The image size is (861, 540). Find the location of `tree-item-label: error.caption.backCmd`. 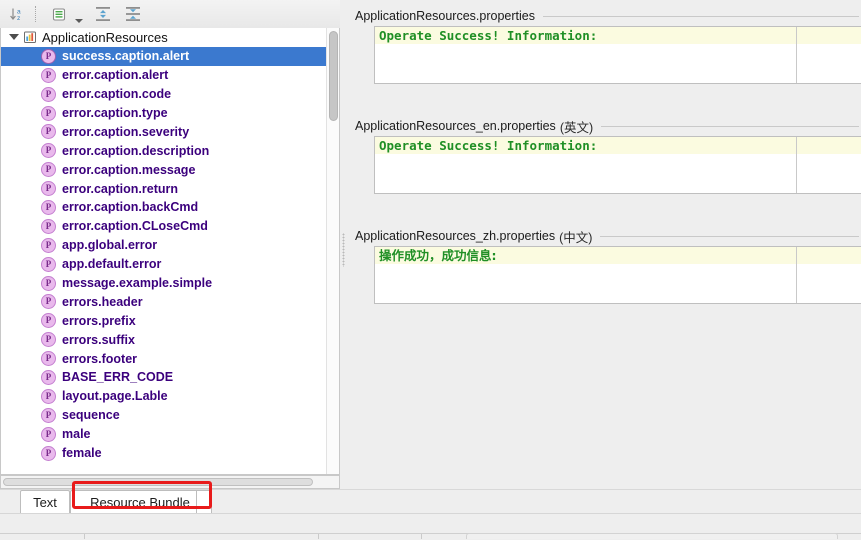

tree-item-label: error.caption.backCmd is located at coordinates (130, 207).